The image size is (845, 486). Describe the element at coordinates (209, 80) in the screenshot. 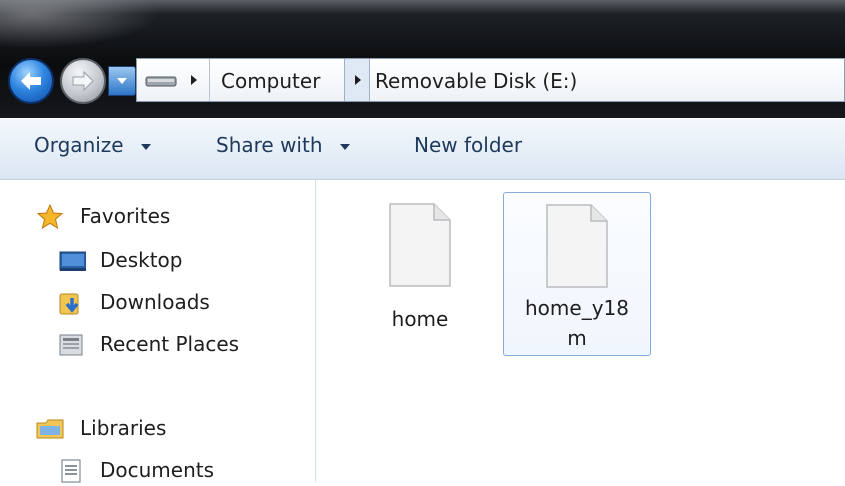

I see `breadcrumb-divider` at that location.